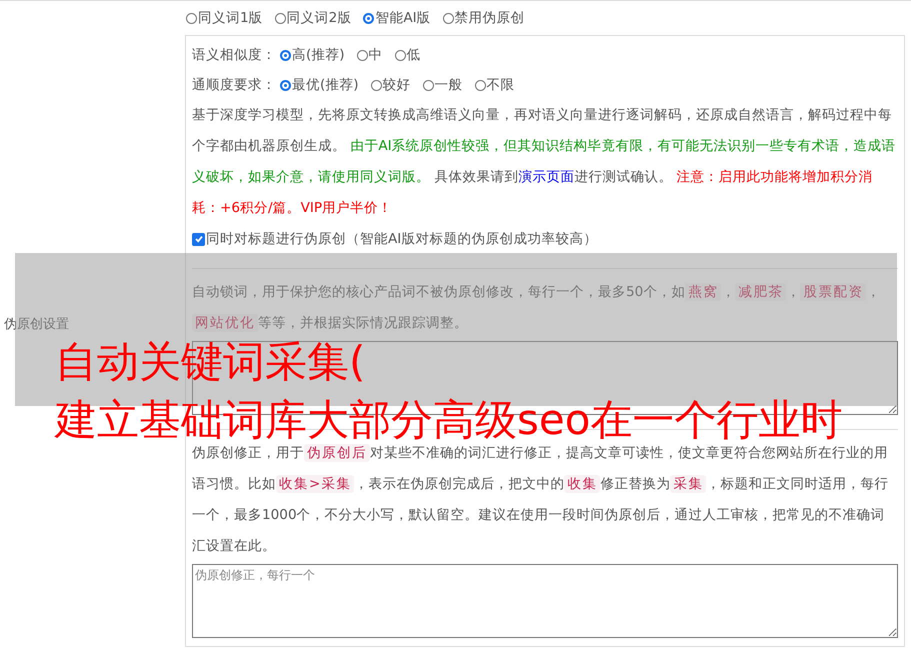  What do you see at coordinates (546, 177) in the screenshot?
I see `demo-link: 演示页面` at bounding box center [546, 177].